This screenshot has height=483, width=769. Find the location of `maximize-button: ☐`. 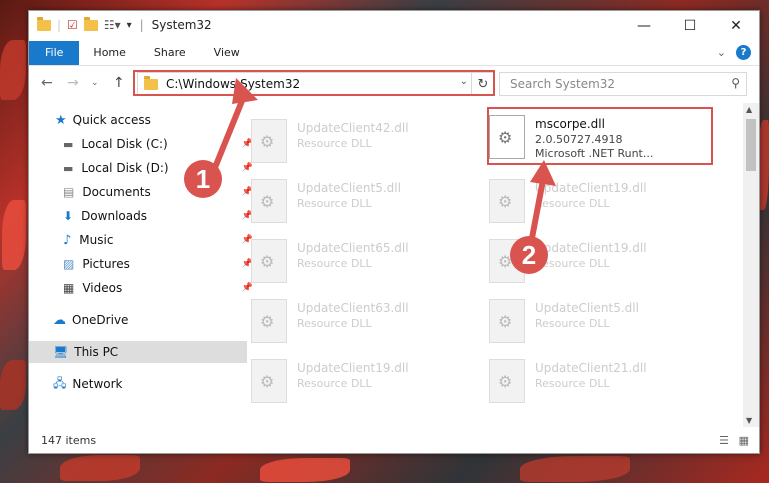

maximize-button: ☐ is located at coordinates (690, 26).